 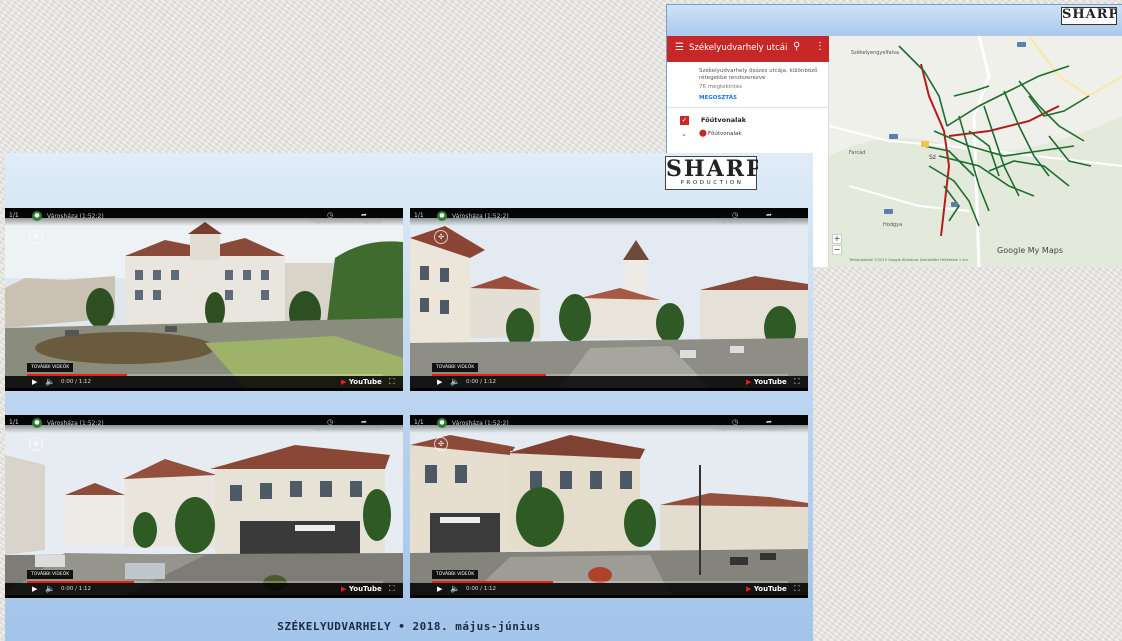 I want to click on place-label: Székelyengyelfalva, so click(x=875, y=53).